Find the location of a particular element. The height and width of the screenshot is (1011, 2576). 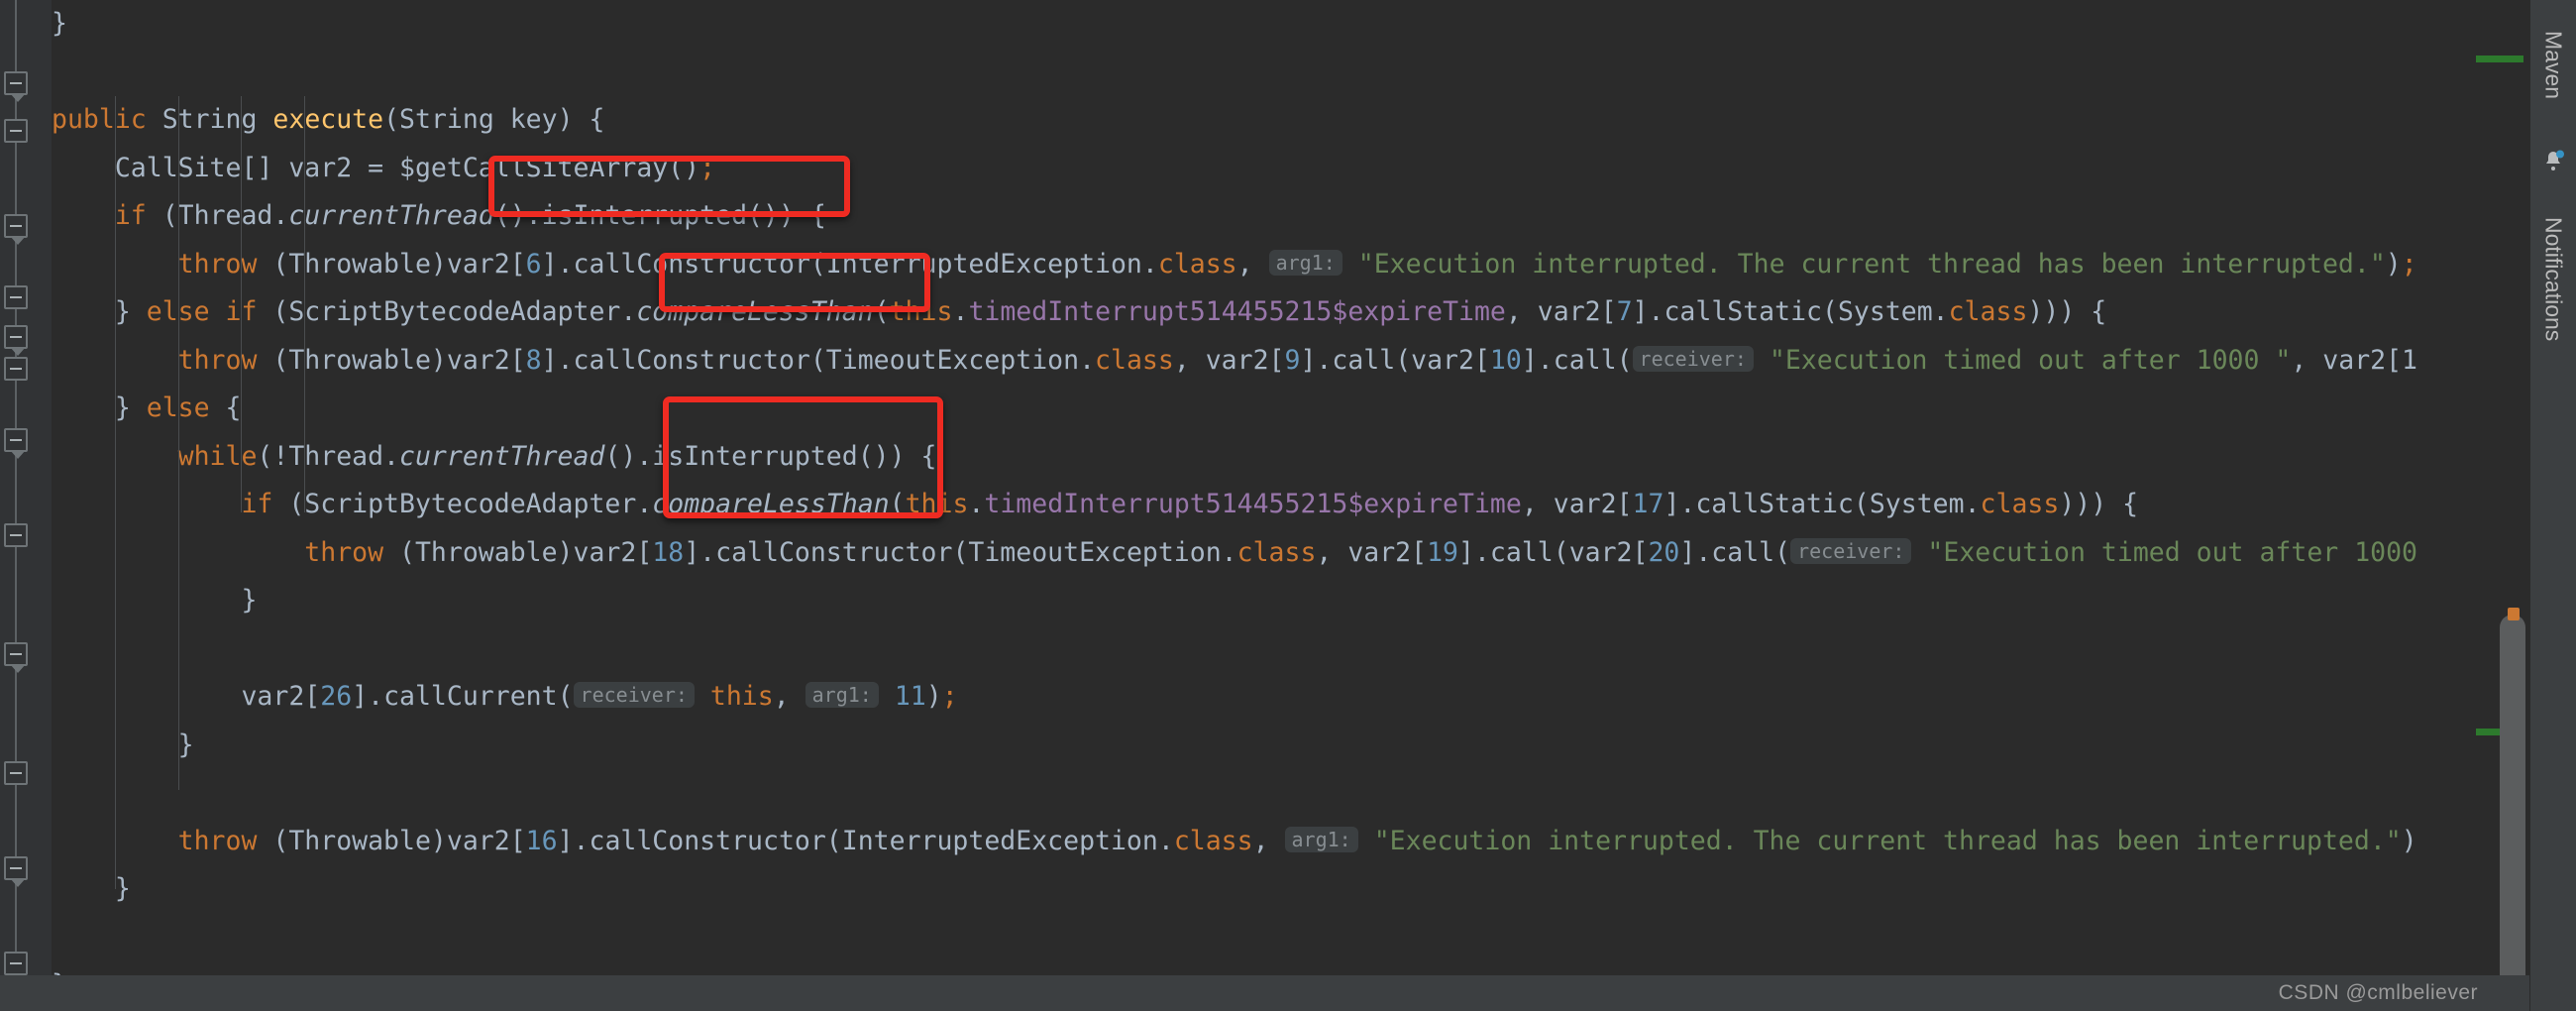

code-token: 9 is located at coordinates (1292, 360).